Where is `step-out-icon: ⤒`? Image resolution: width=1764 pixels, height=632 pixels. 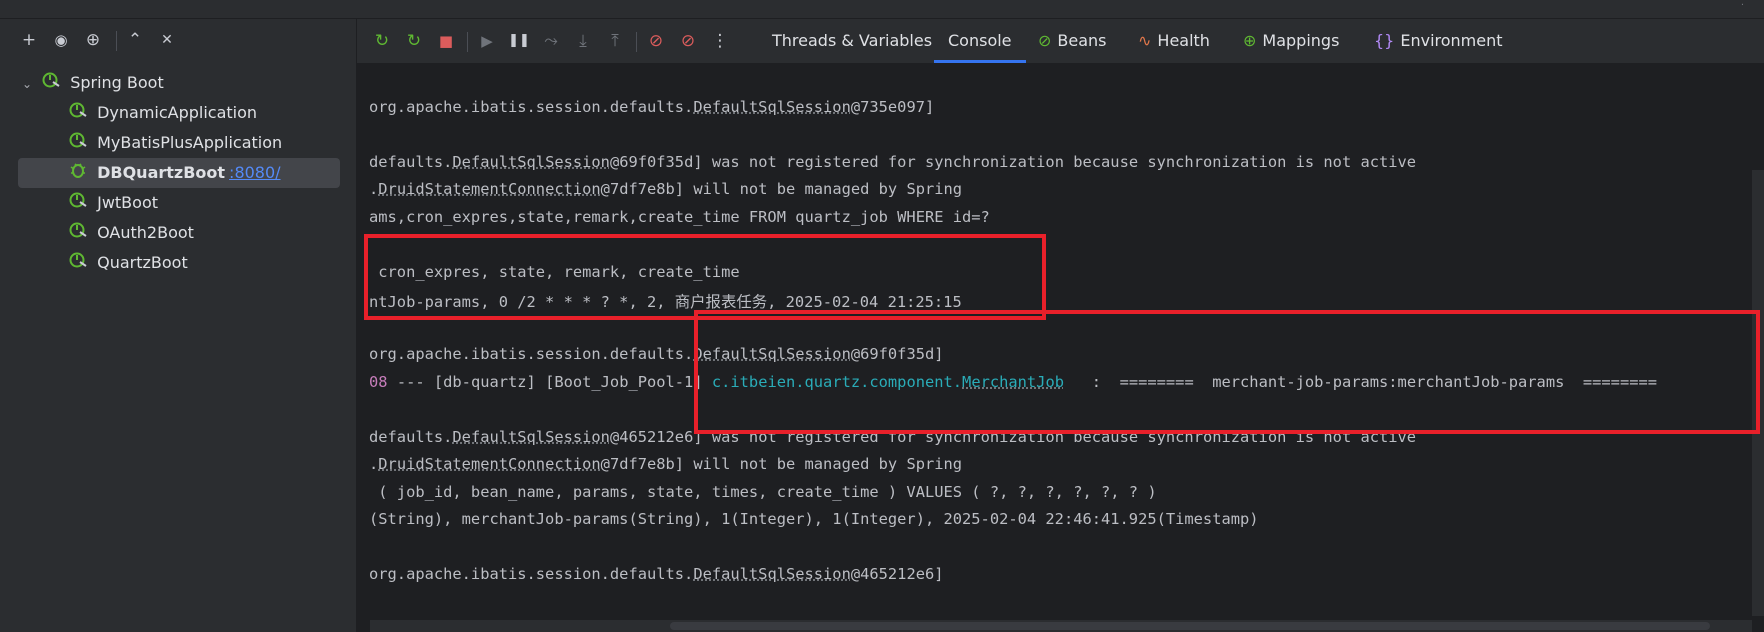 step-out-icon: ⤒ is located at coordinates (615, 41).